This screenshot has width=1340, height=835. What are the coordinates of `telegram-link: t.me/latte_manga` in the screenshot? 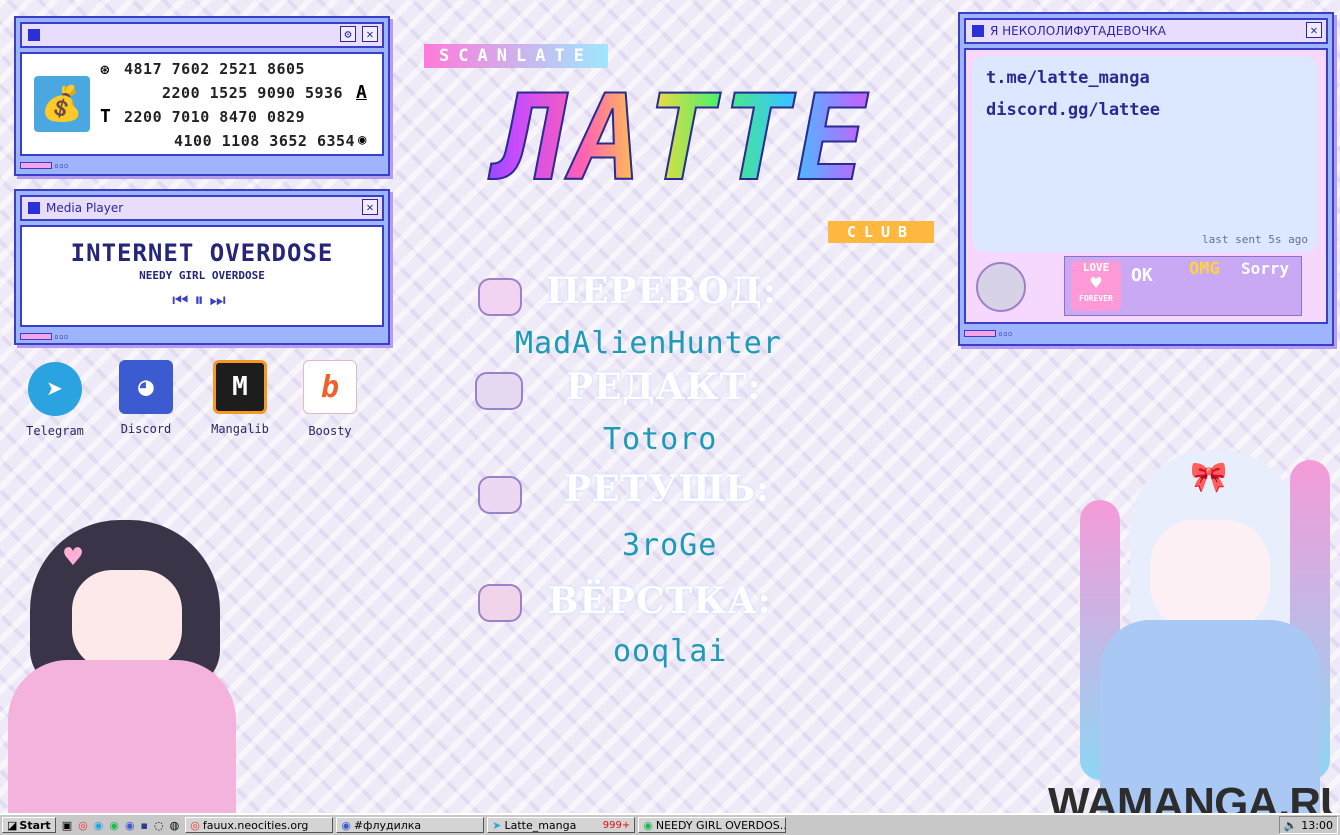 It's located at (1068, 78).